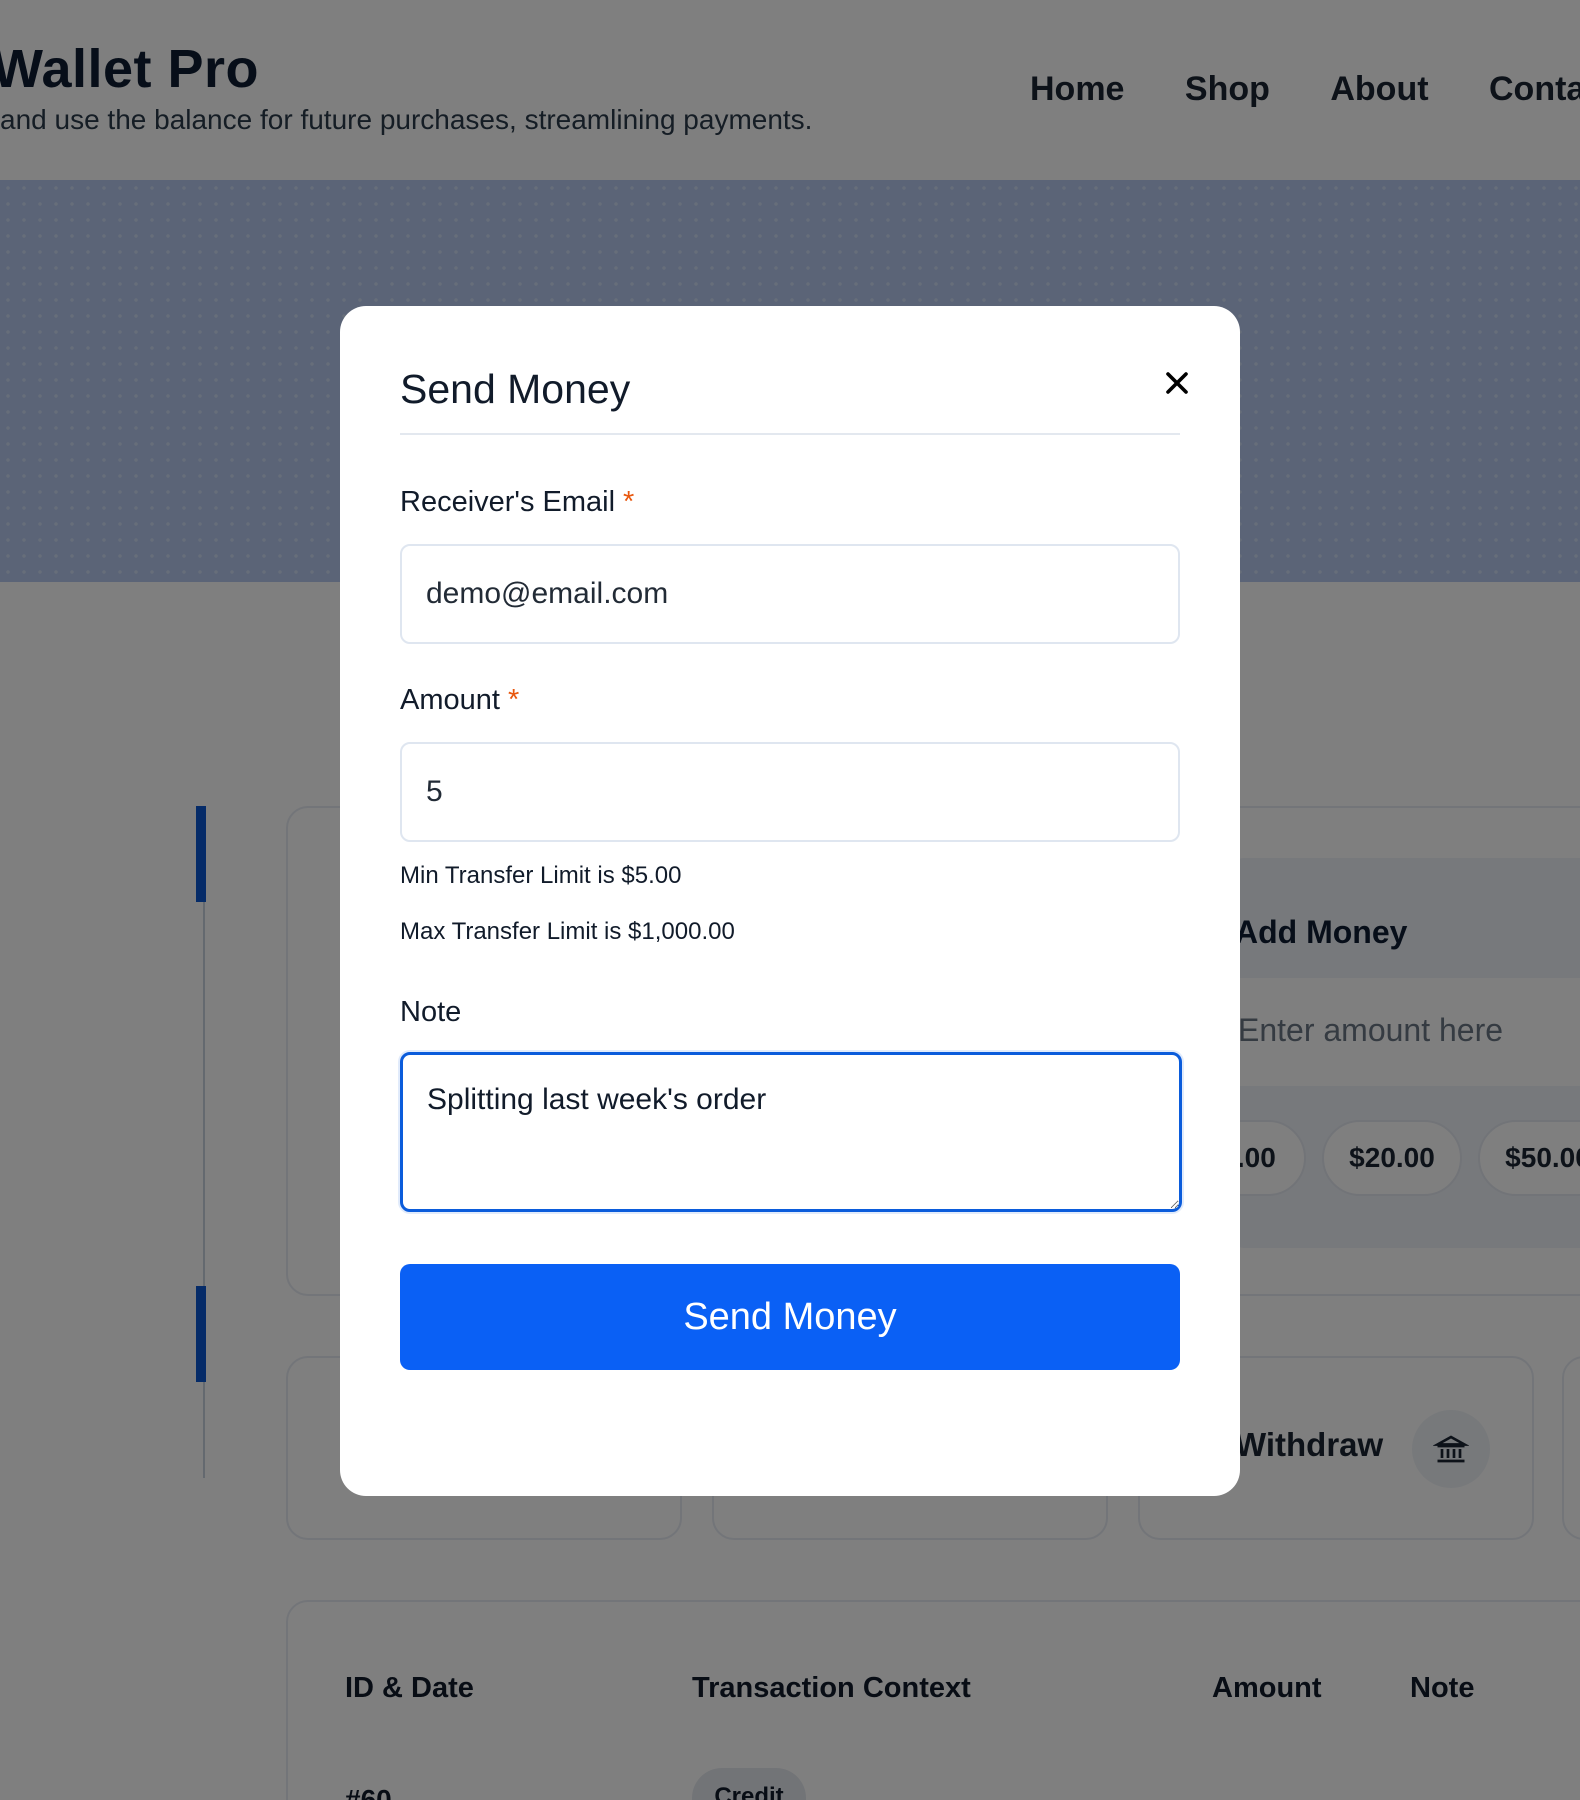  I want to click on close-button, so click(1177, 383).